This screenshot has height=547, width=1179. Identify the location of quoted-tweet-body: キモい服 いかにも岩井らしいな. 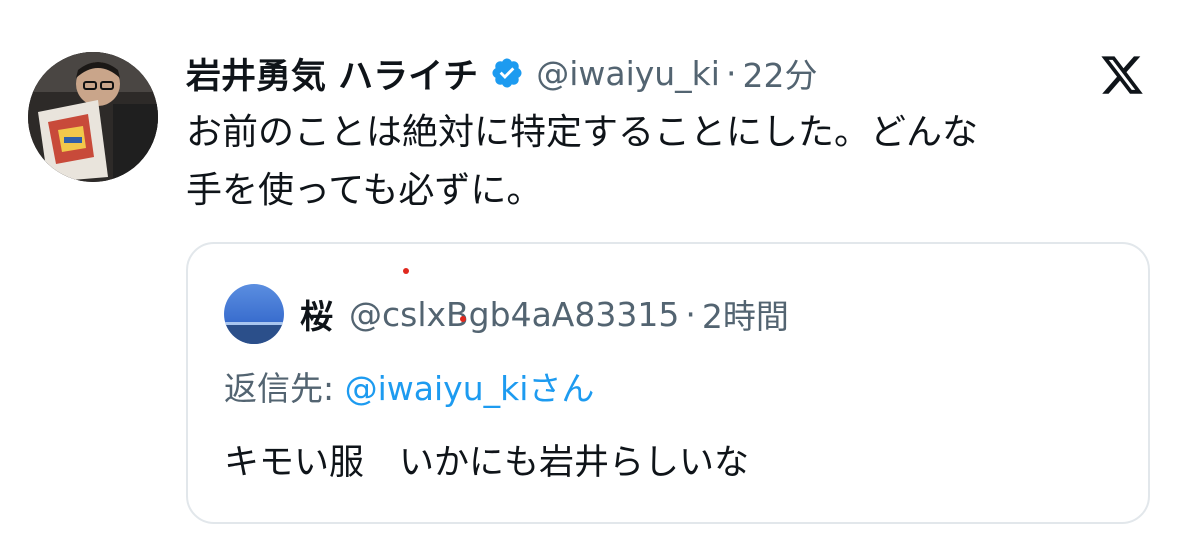
(487, 463).